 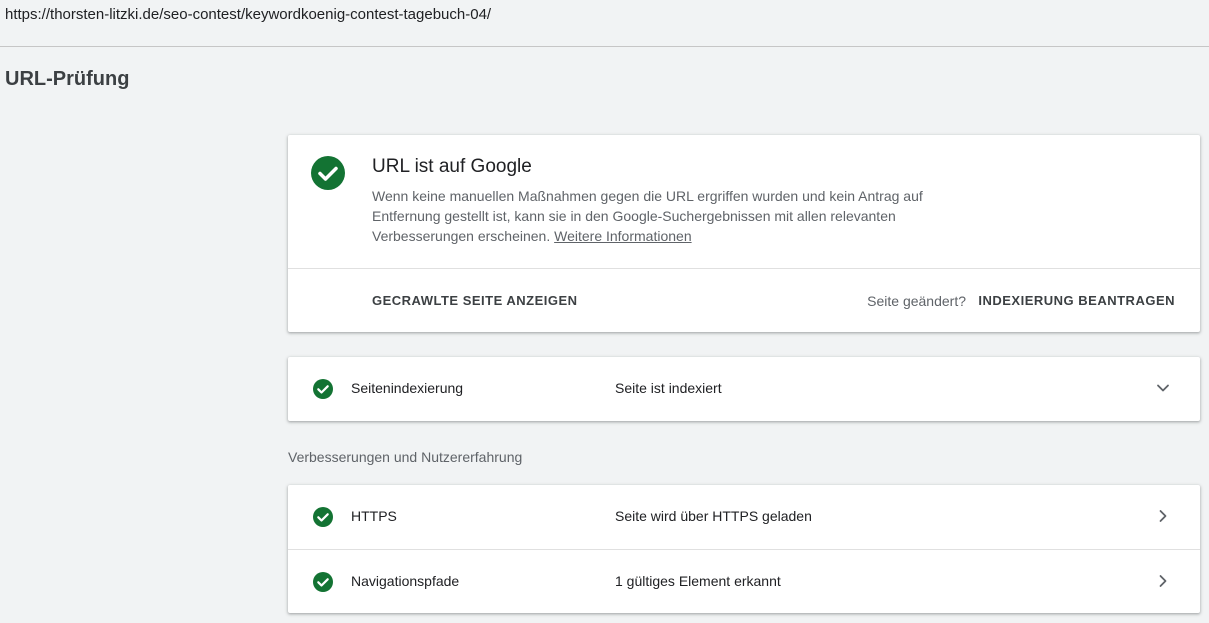 I want to click on page-indexing-row: Seitenindexierung Seite ist indexiert, so click(x=744, y=389).